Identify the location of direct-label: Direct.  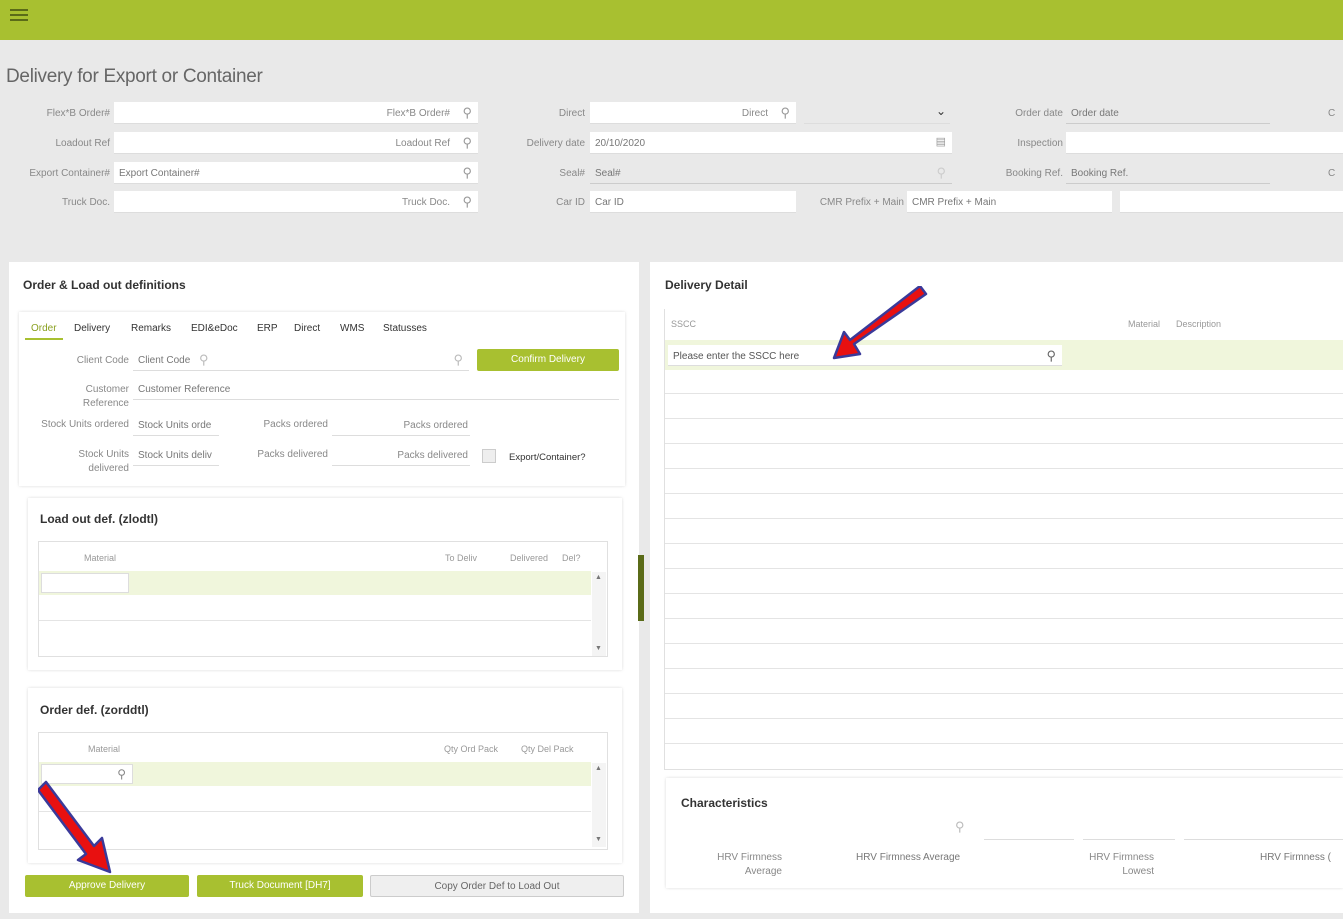
(571, 113).